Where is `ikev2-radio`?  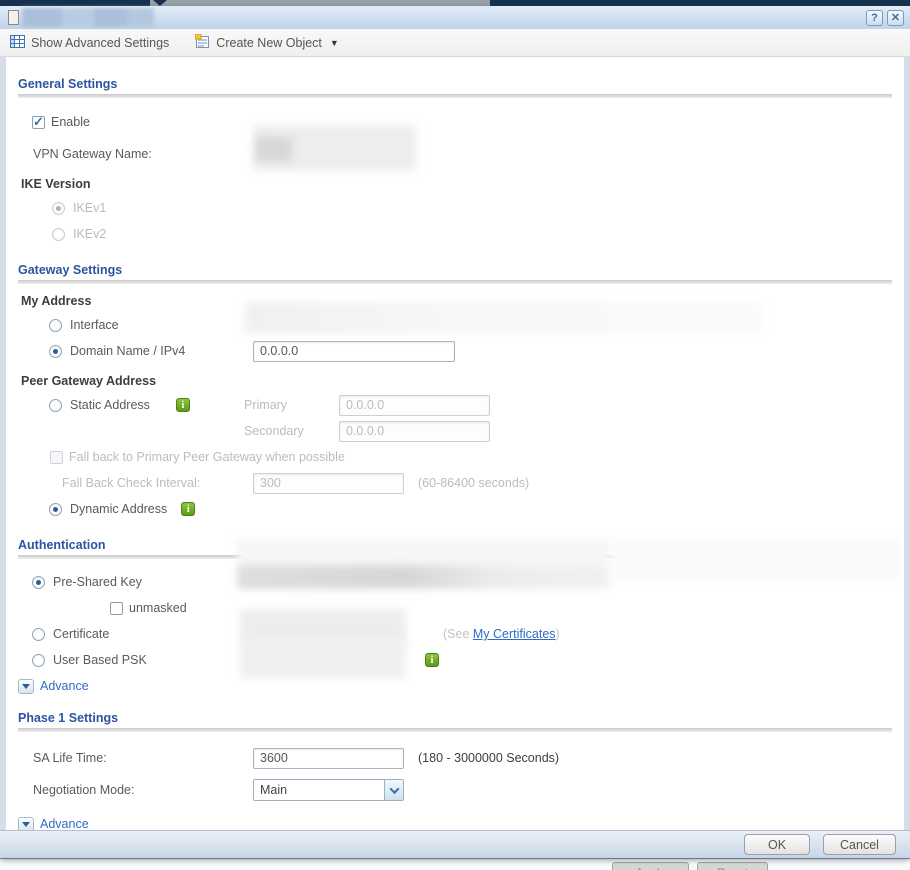
ikev2-radio is located at coordinates (58, 234).